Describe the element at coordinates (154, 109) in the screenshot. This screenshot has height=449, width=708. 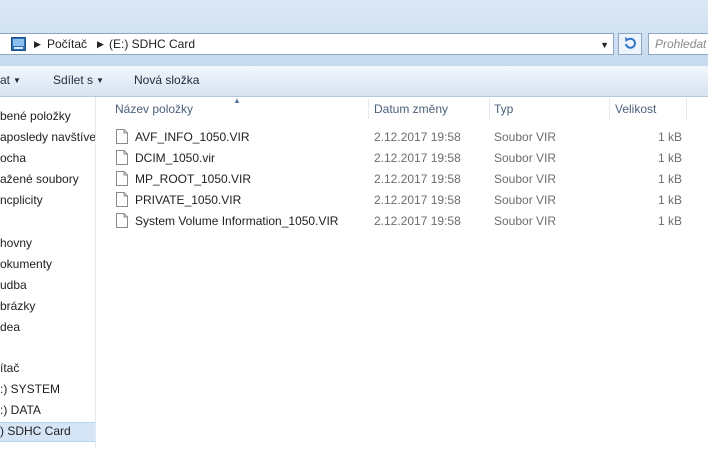
I see `column-header-name: Název položky` at that location.